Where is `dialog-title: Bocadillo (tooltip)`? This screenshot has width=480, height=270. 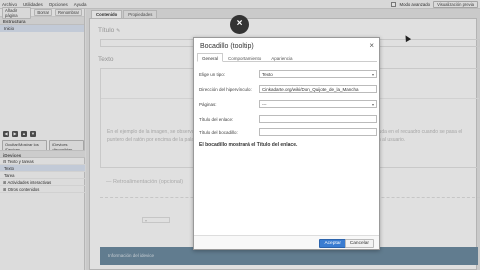
dialog-title: Bocadillo (tooltip) is located at coordinates (227, 46).